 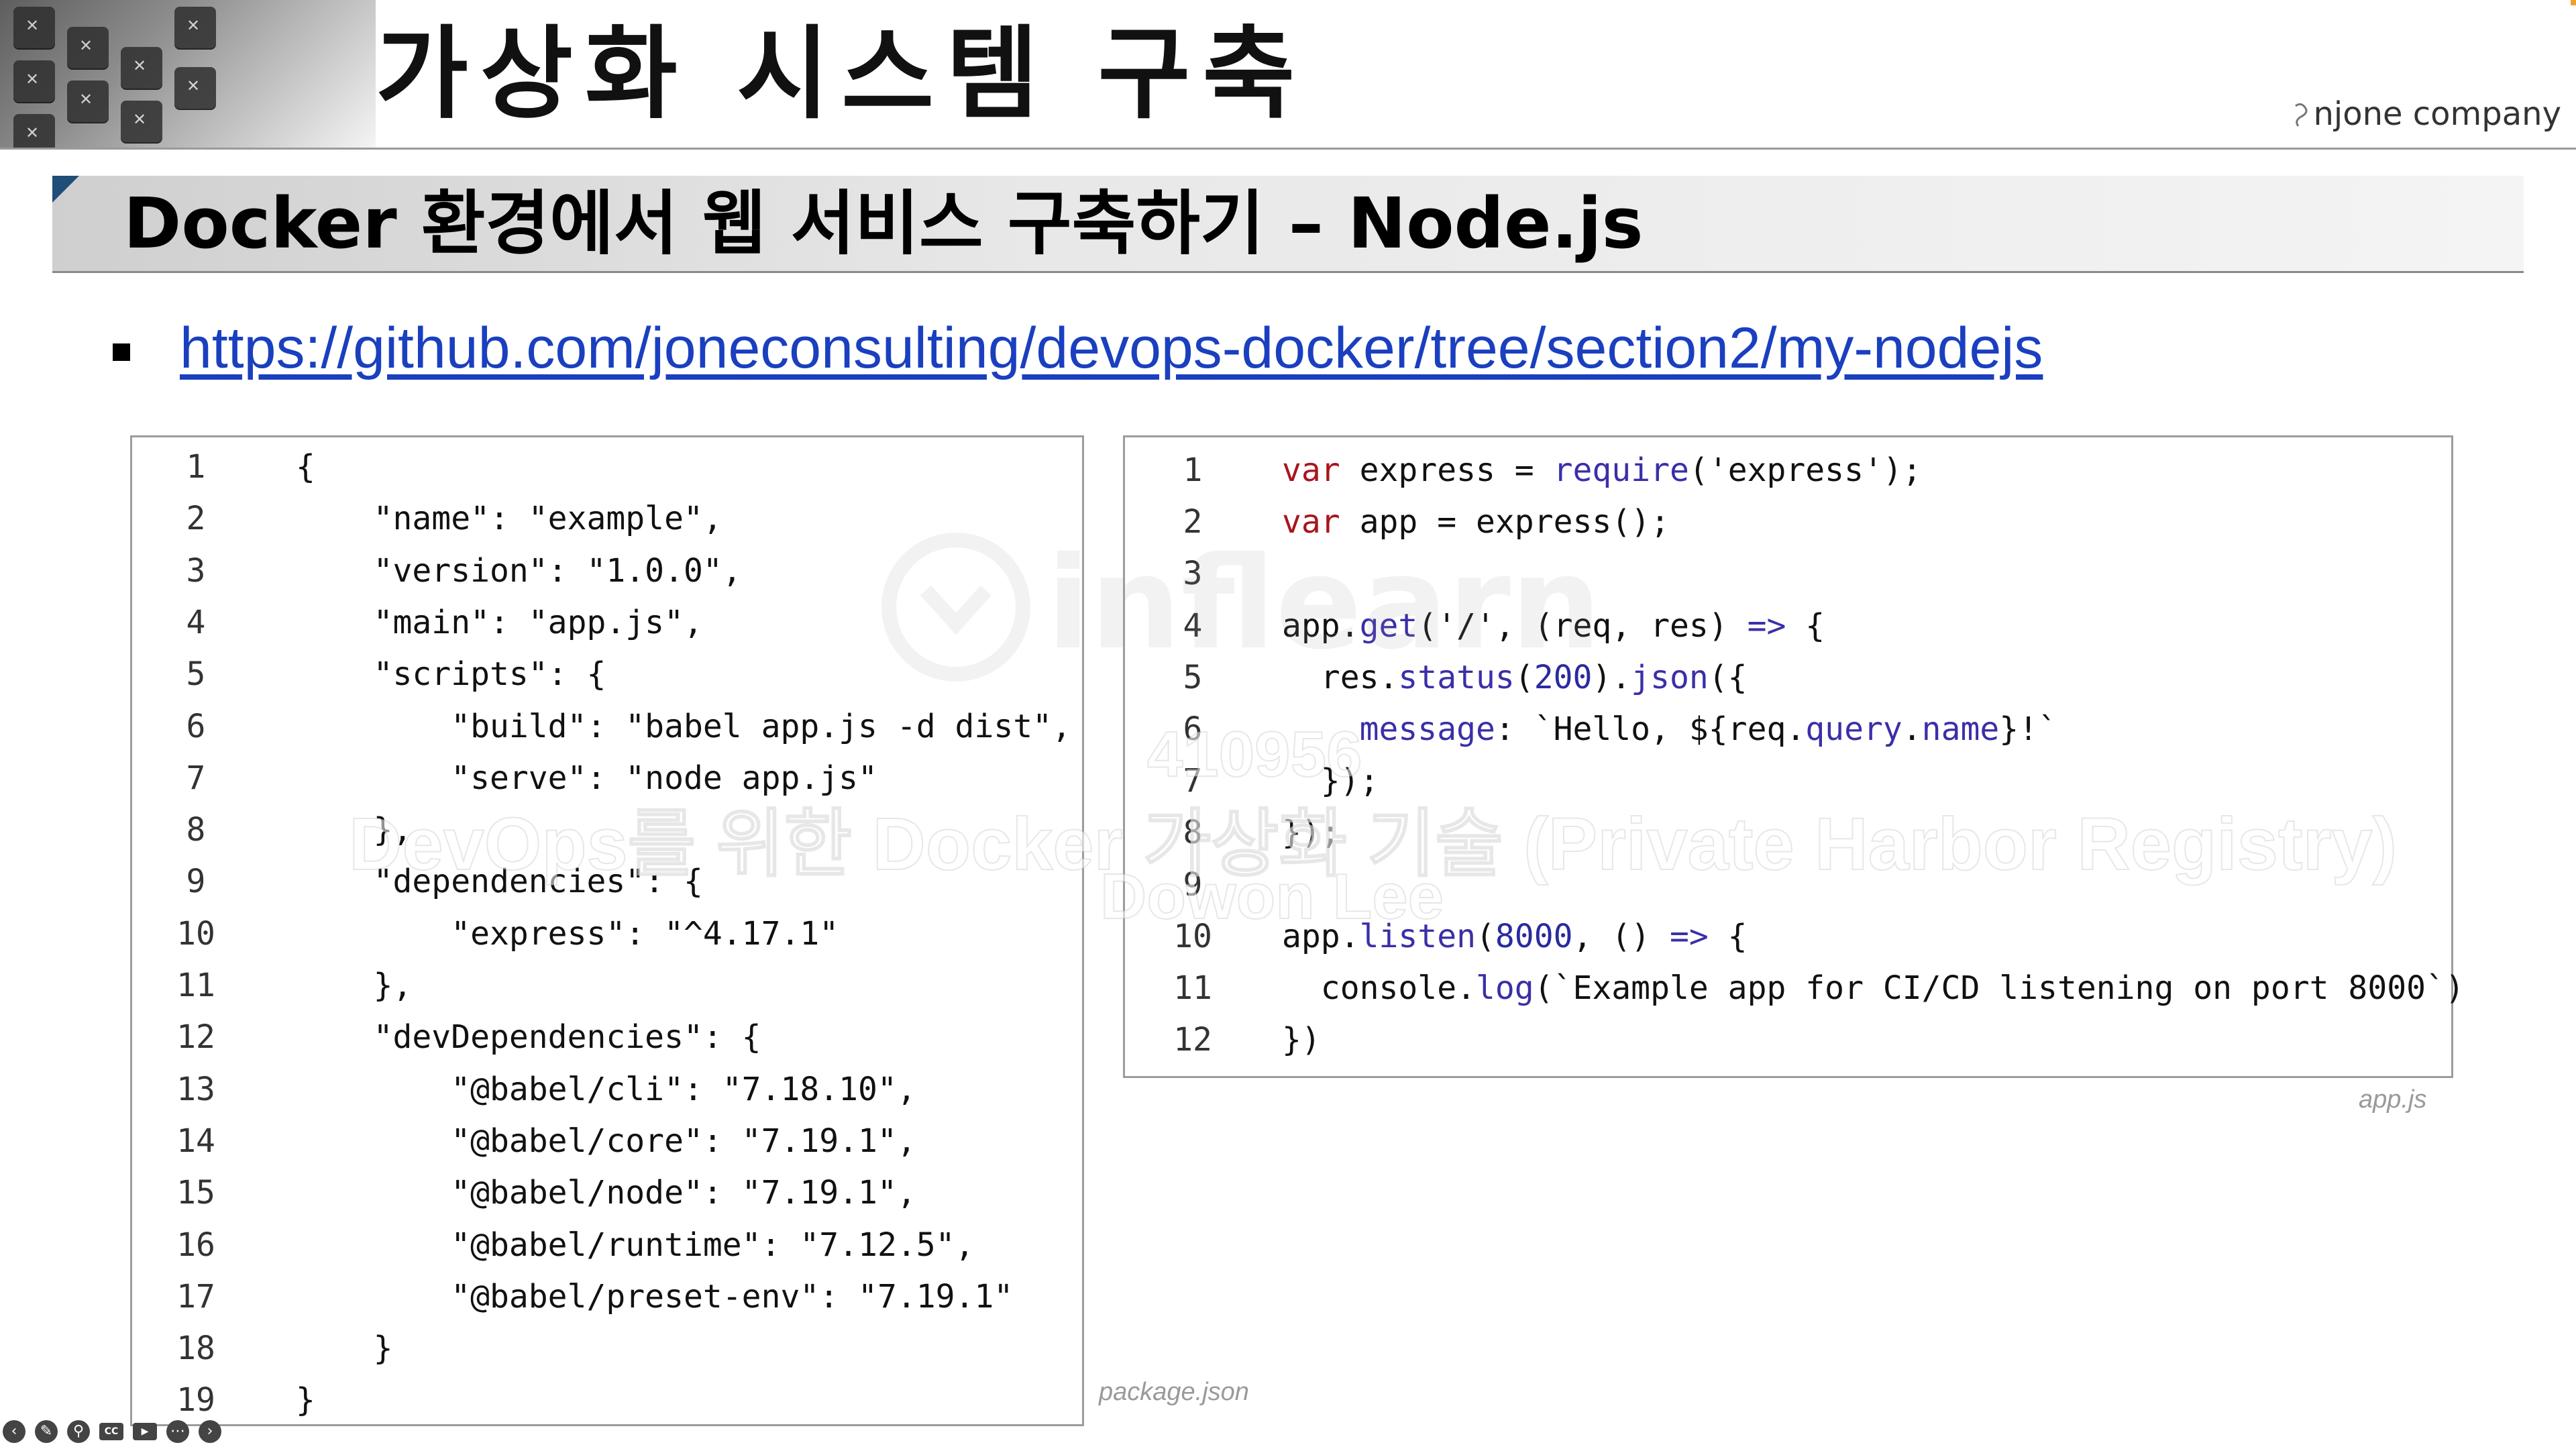 I want to click on header-keyboard-image: ✕ ✕ ✕ ✕ ✕ ✕ ✕ ✕ ✕, so click(x=188, y=74).